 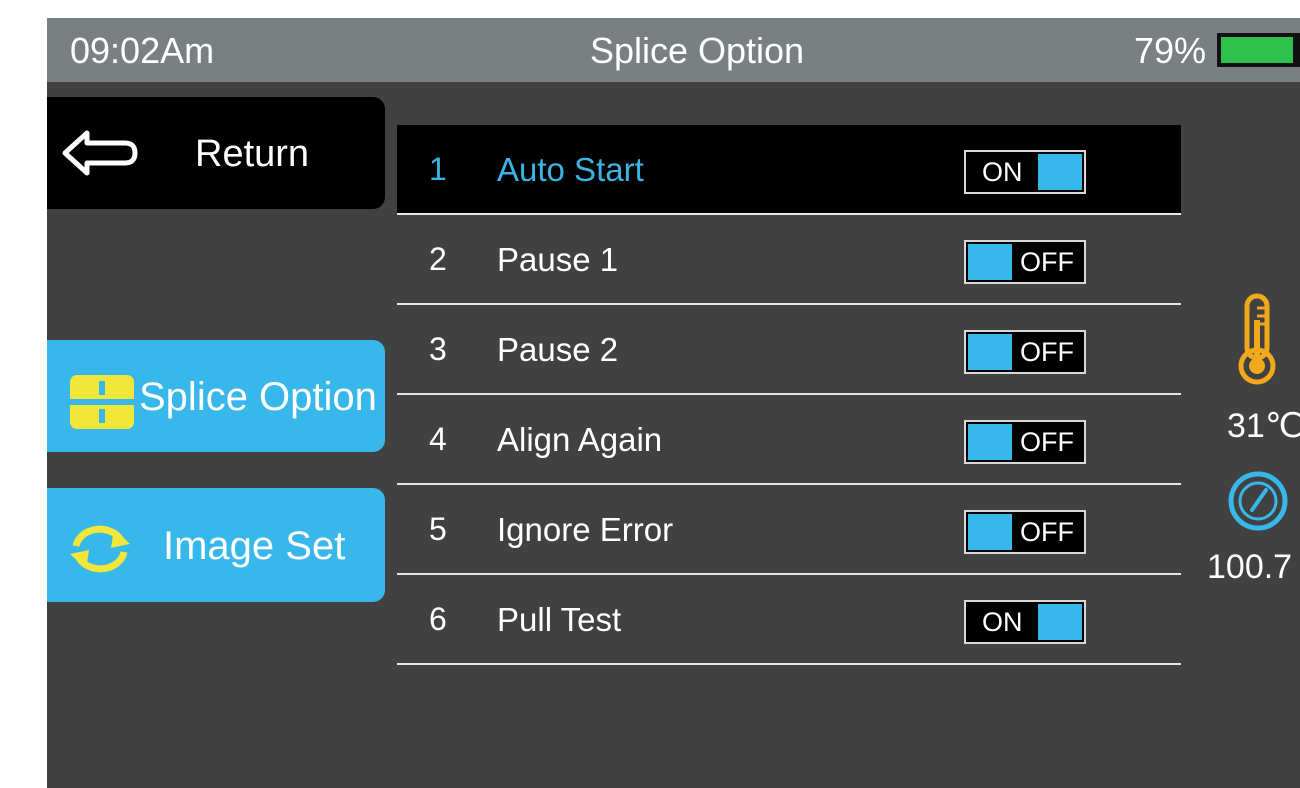 What do you see at coordinates (438, 619) in the screenshot?
I see `option-number: 6` at bounding box center [438, 619].